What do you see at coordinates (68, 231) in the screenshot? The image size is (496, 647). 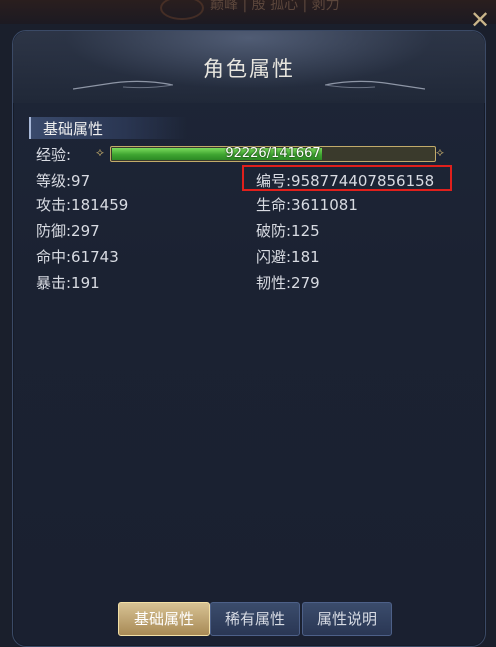 I see `stat-defense: 防御:297` at bounding box center [68, 231].